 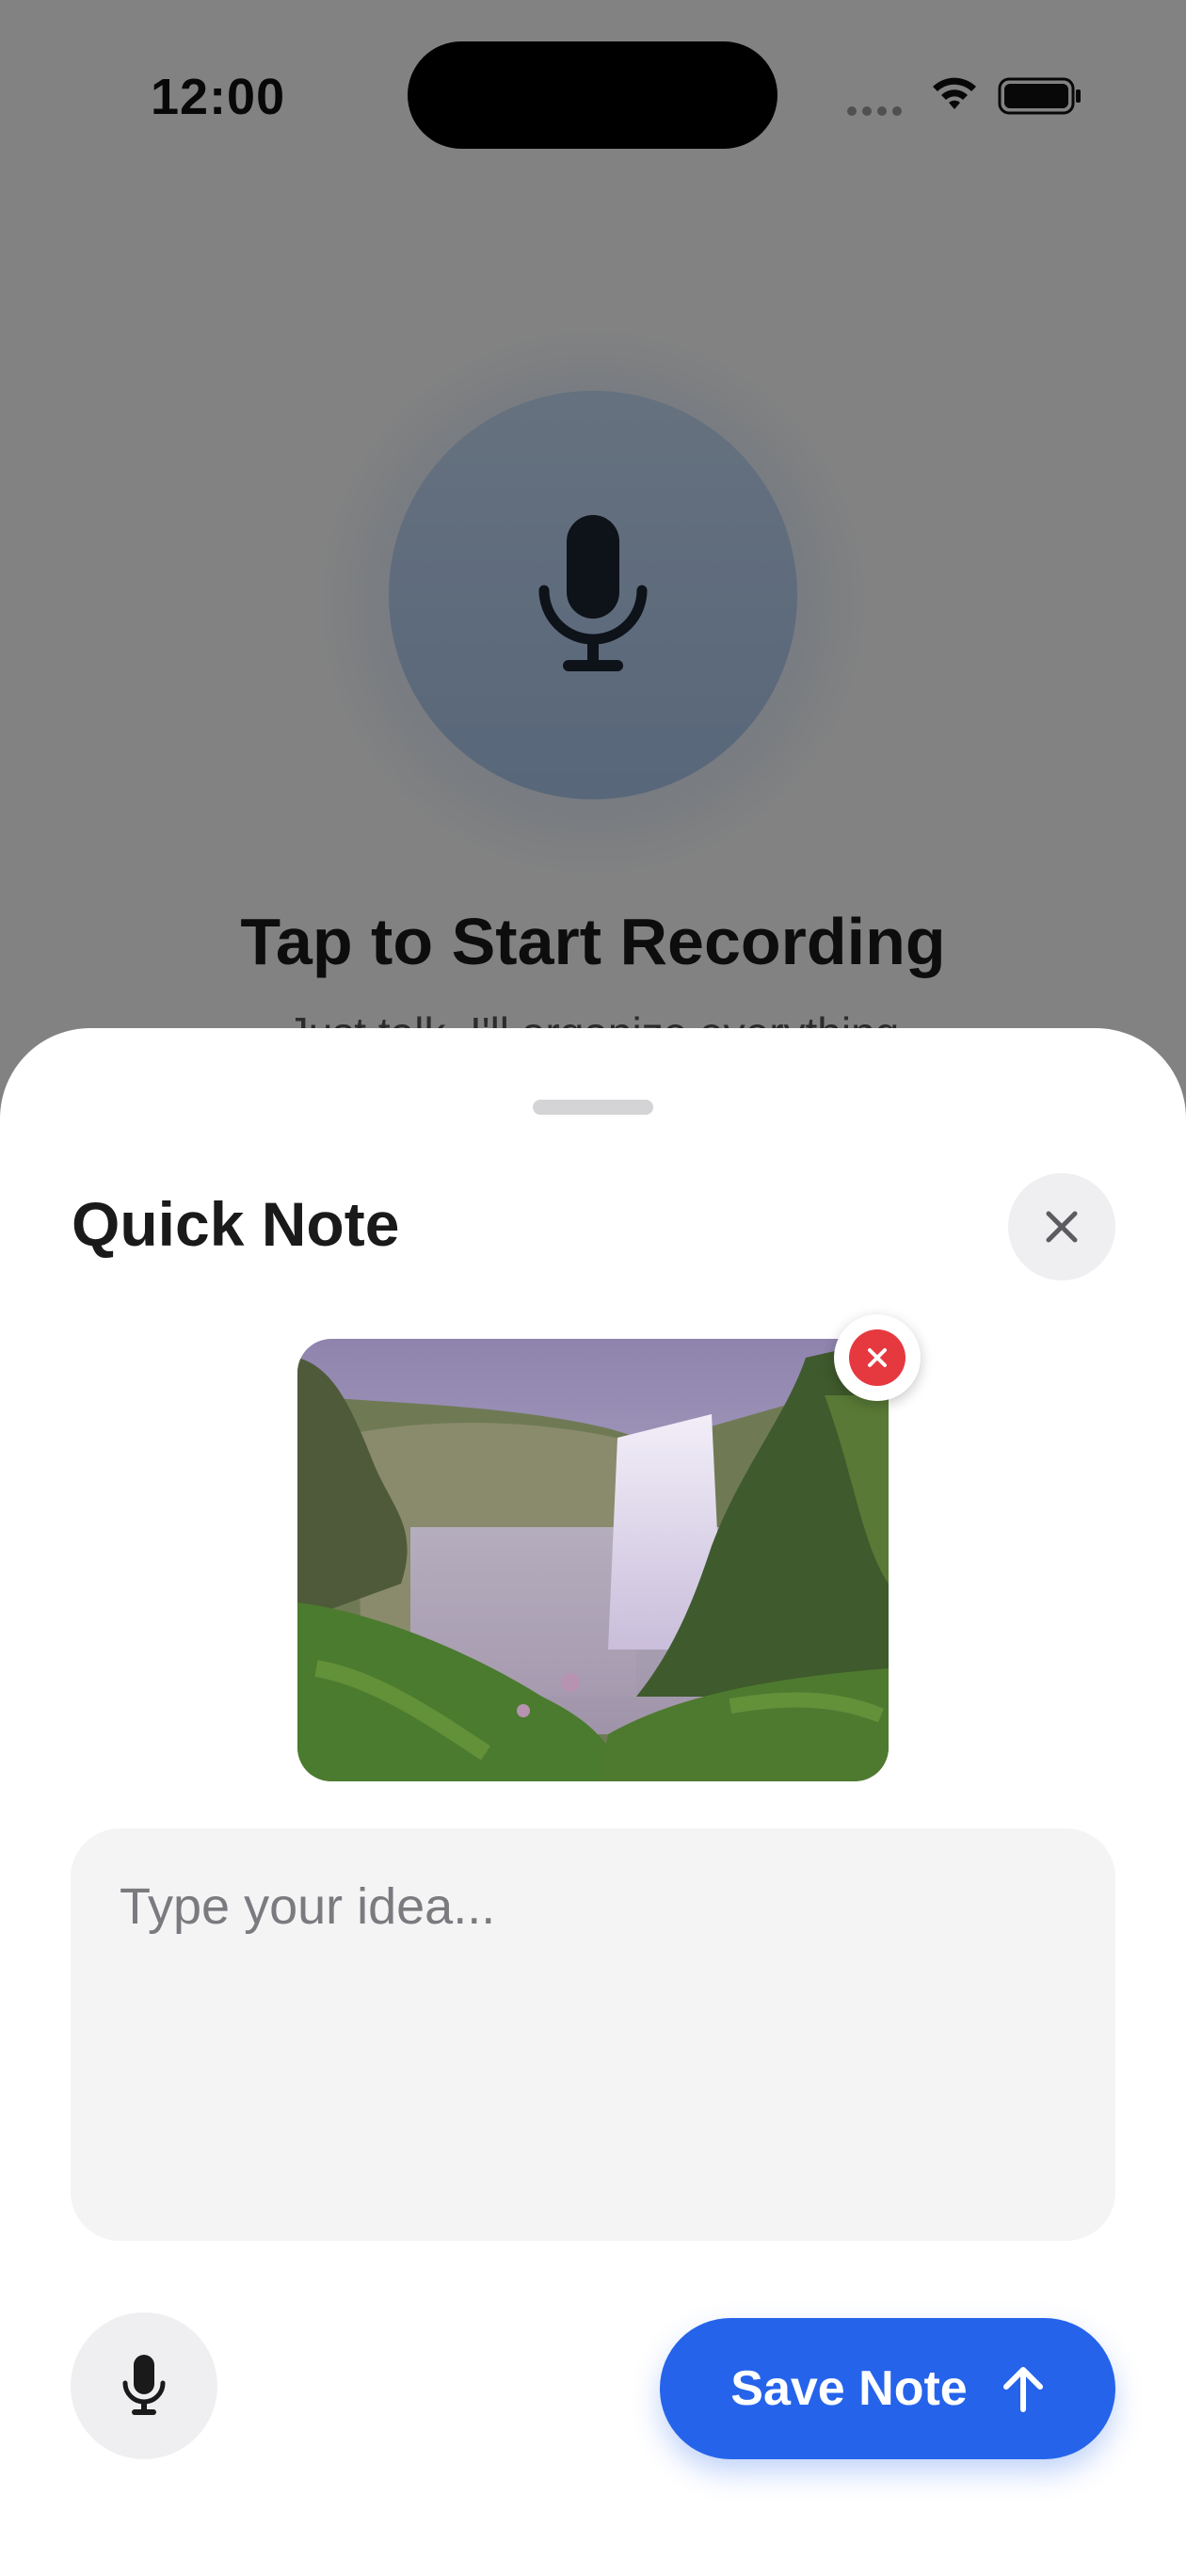 I want to click on close-button, so click(x=1061, y=1226).